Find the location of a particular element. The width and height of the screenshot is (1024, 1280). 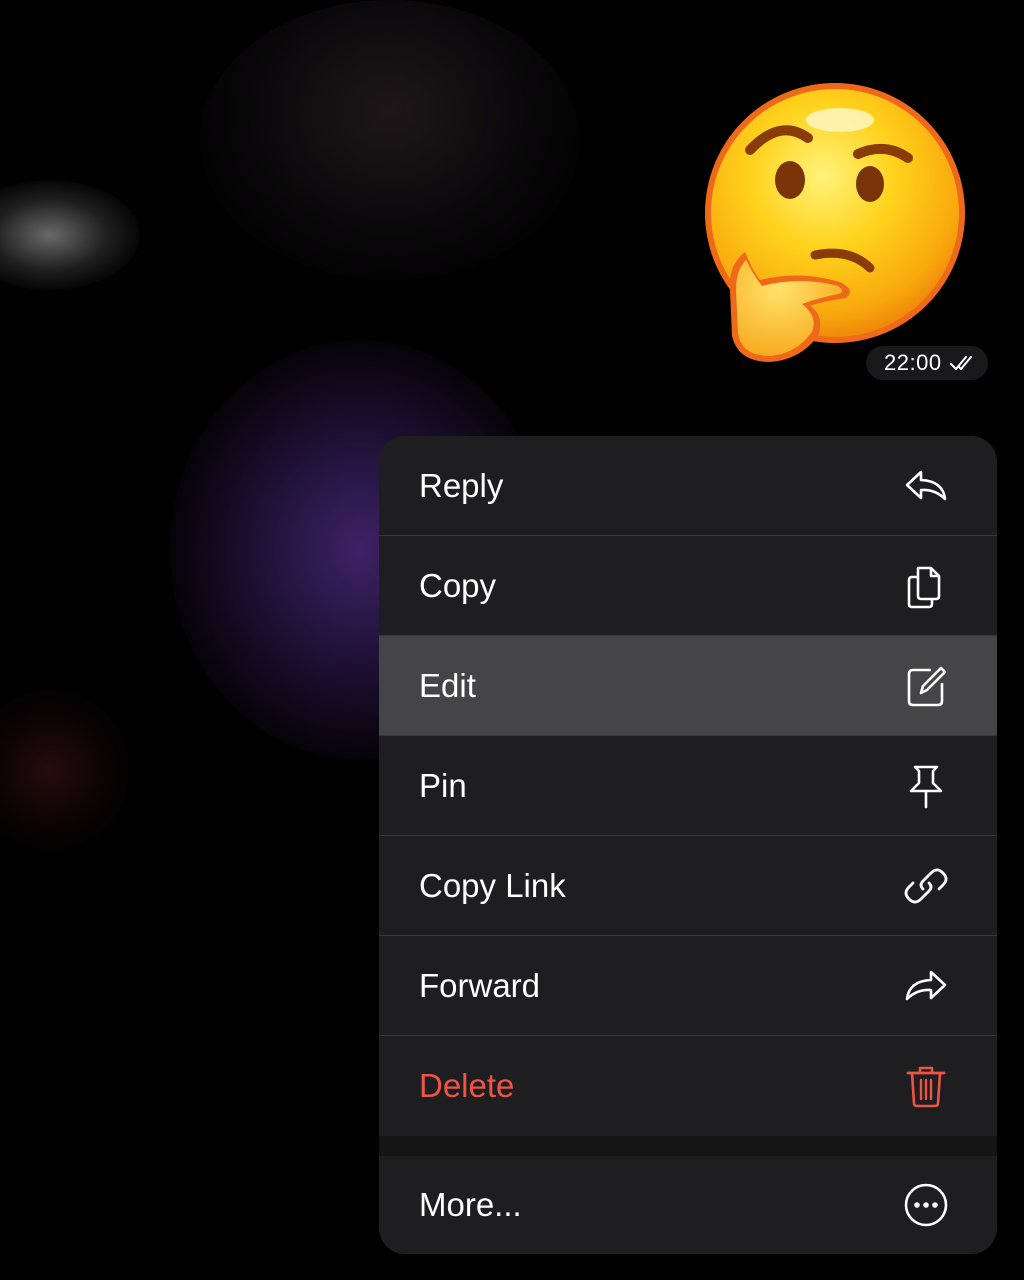

ellipsis-circle-icon is located at coordinates (926, 1205).